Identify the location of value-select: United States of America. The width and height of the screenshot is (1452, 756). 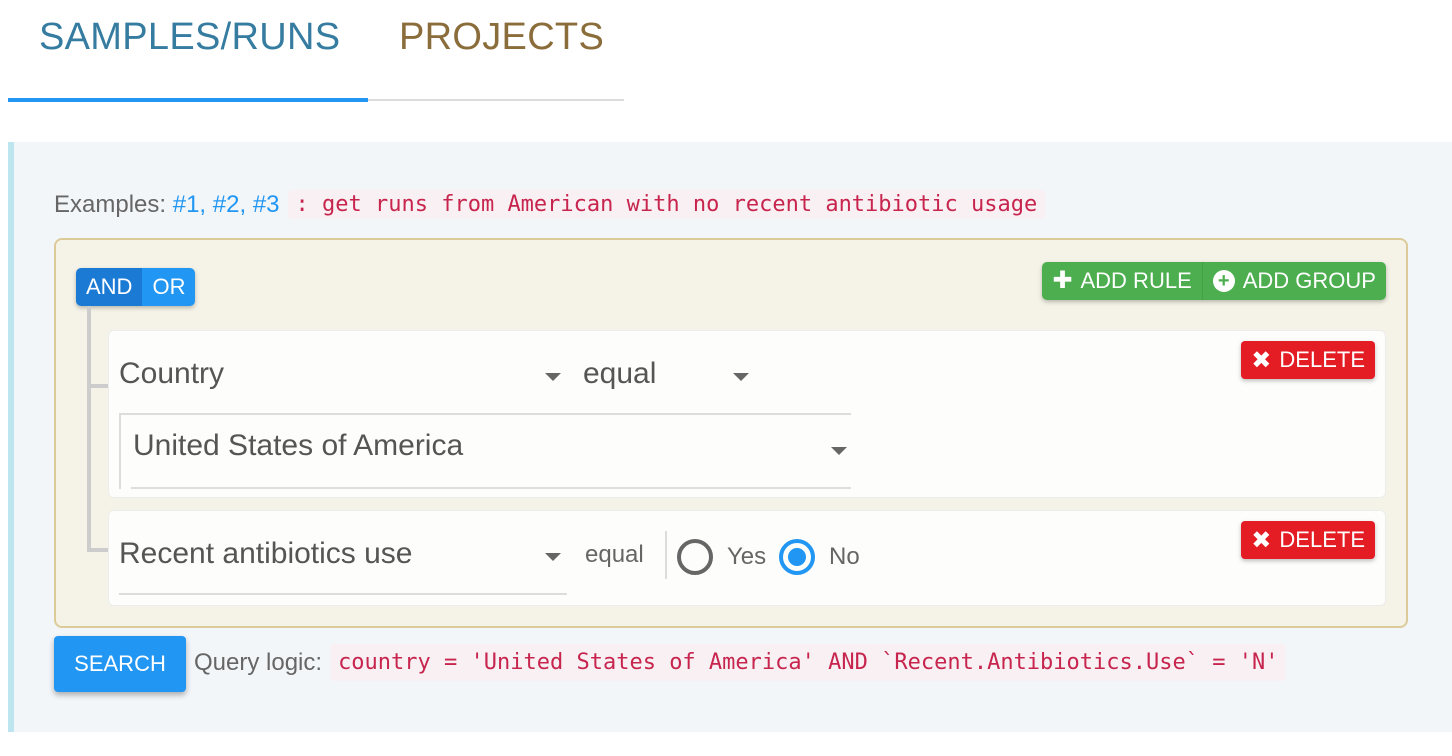
(485, 451).